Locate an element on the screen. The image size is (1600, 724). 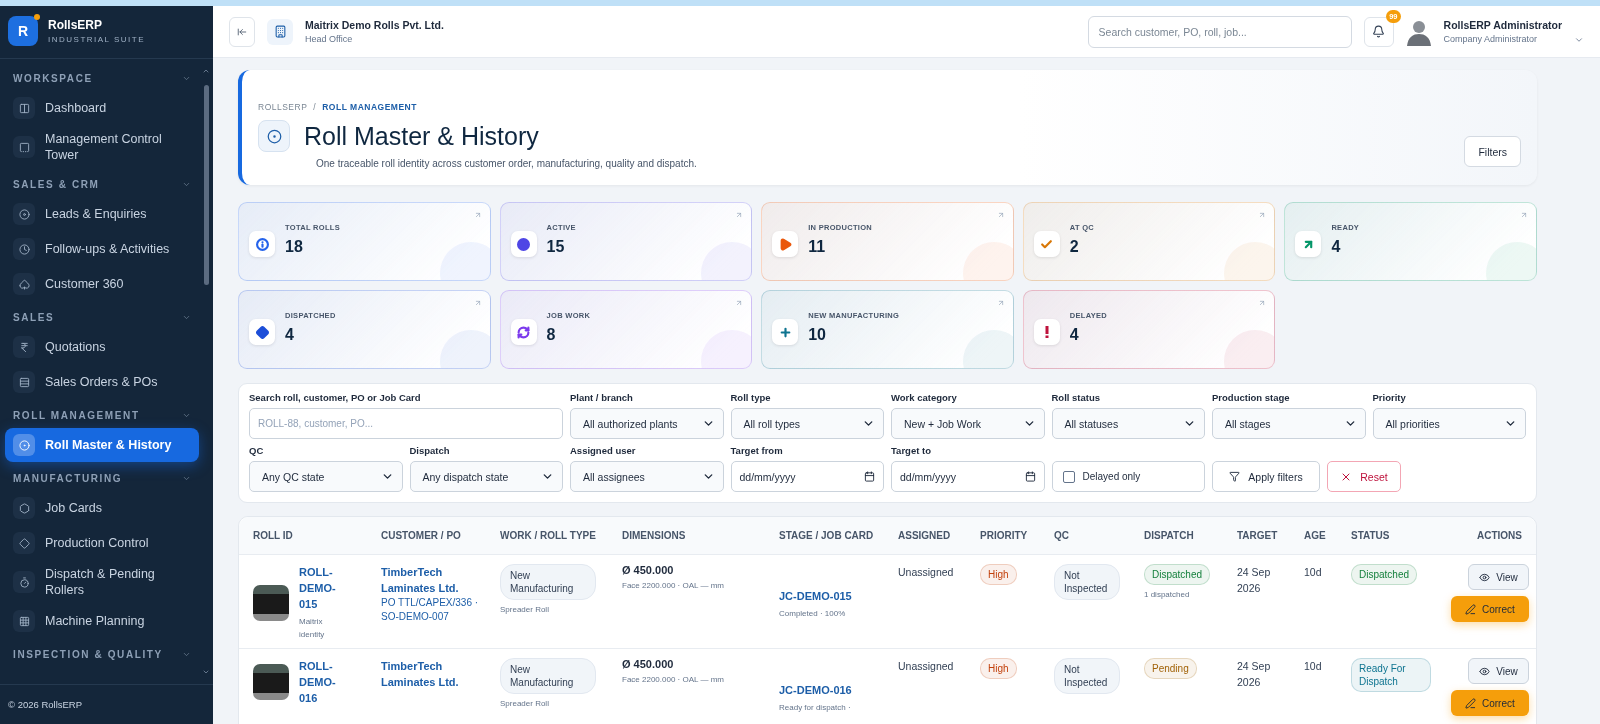
nav-item: Follow-ups & Activities is located at coordinates (102, 249).